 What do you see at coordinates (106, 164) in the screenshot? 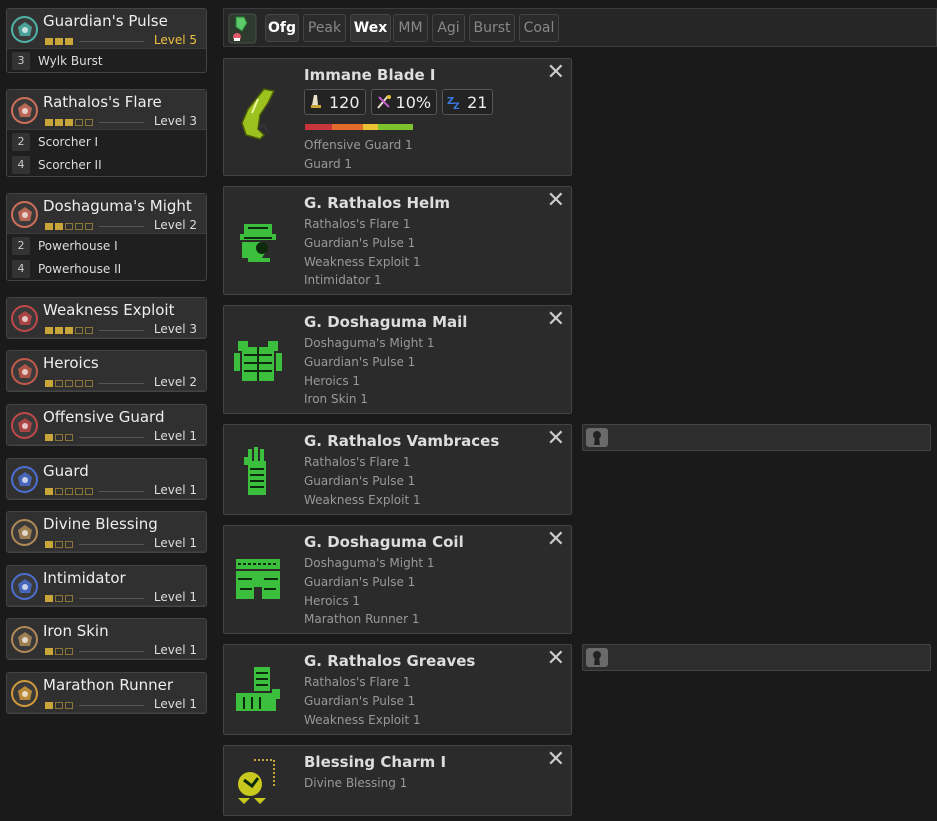
I see `set-bonus-row: 4 Scorcher II` at bounding box center [106, 164].